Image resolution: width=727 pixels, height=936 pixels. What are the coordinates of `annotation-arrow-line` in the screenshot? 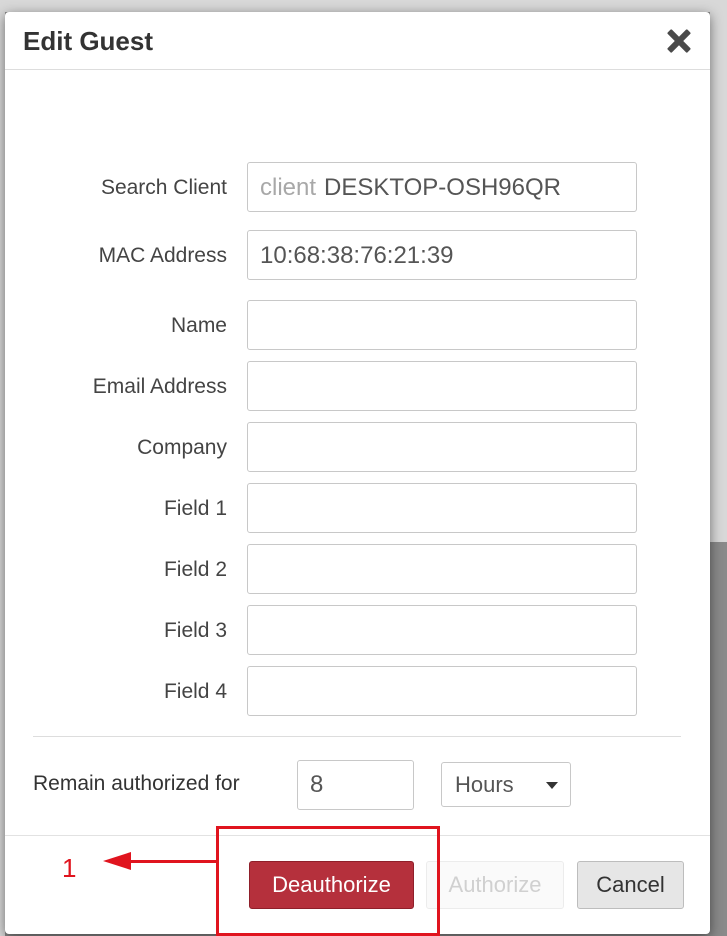 It's located at (172, 861).